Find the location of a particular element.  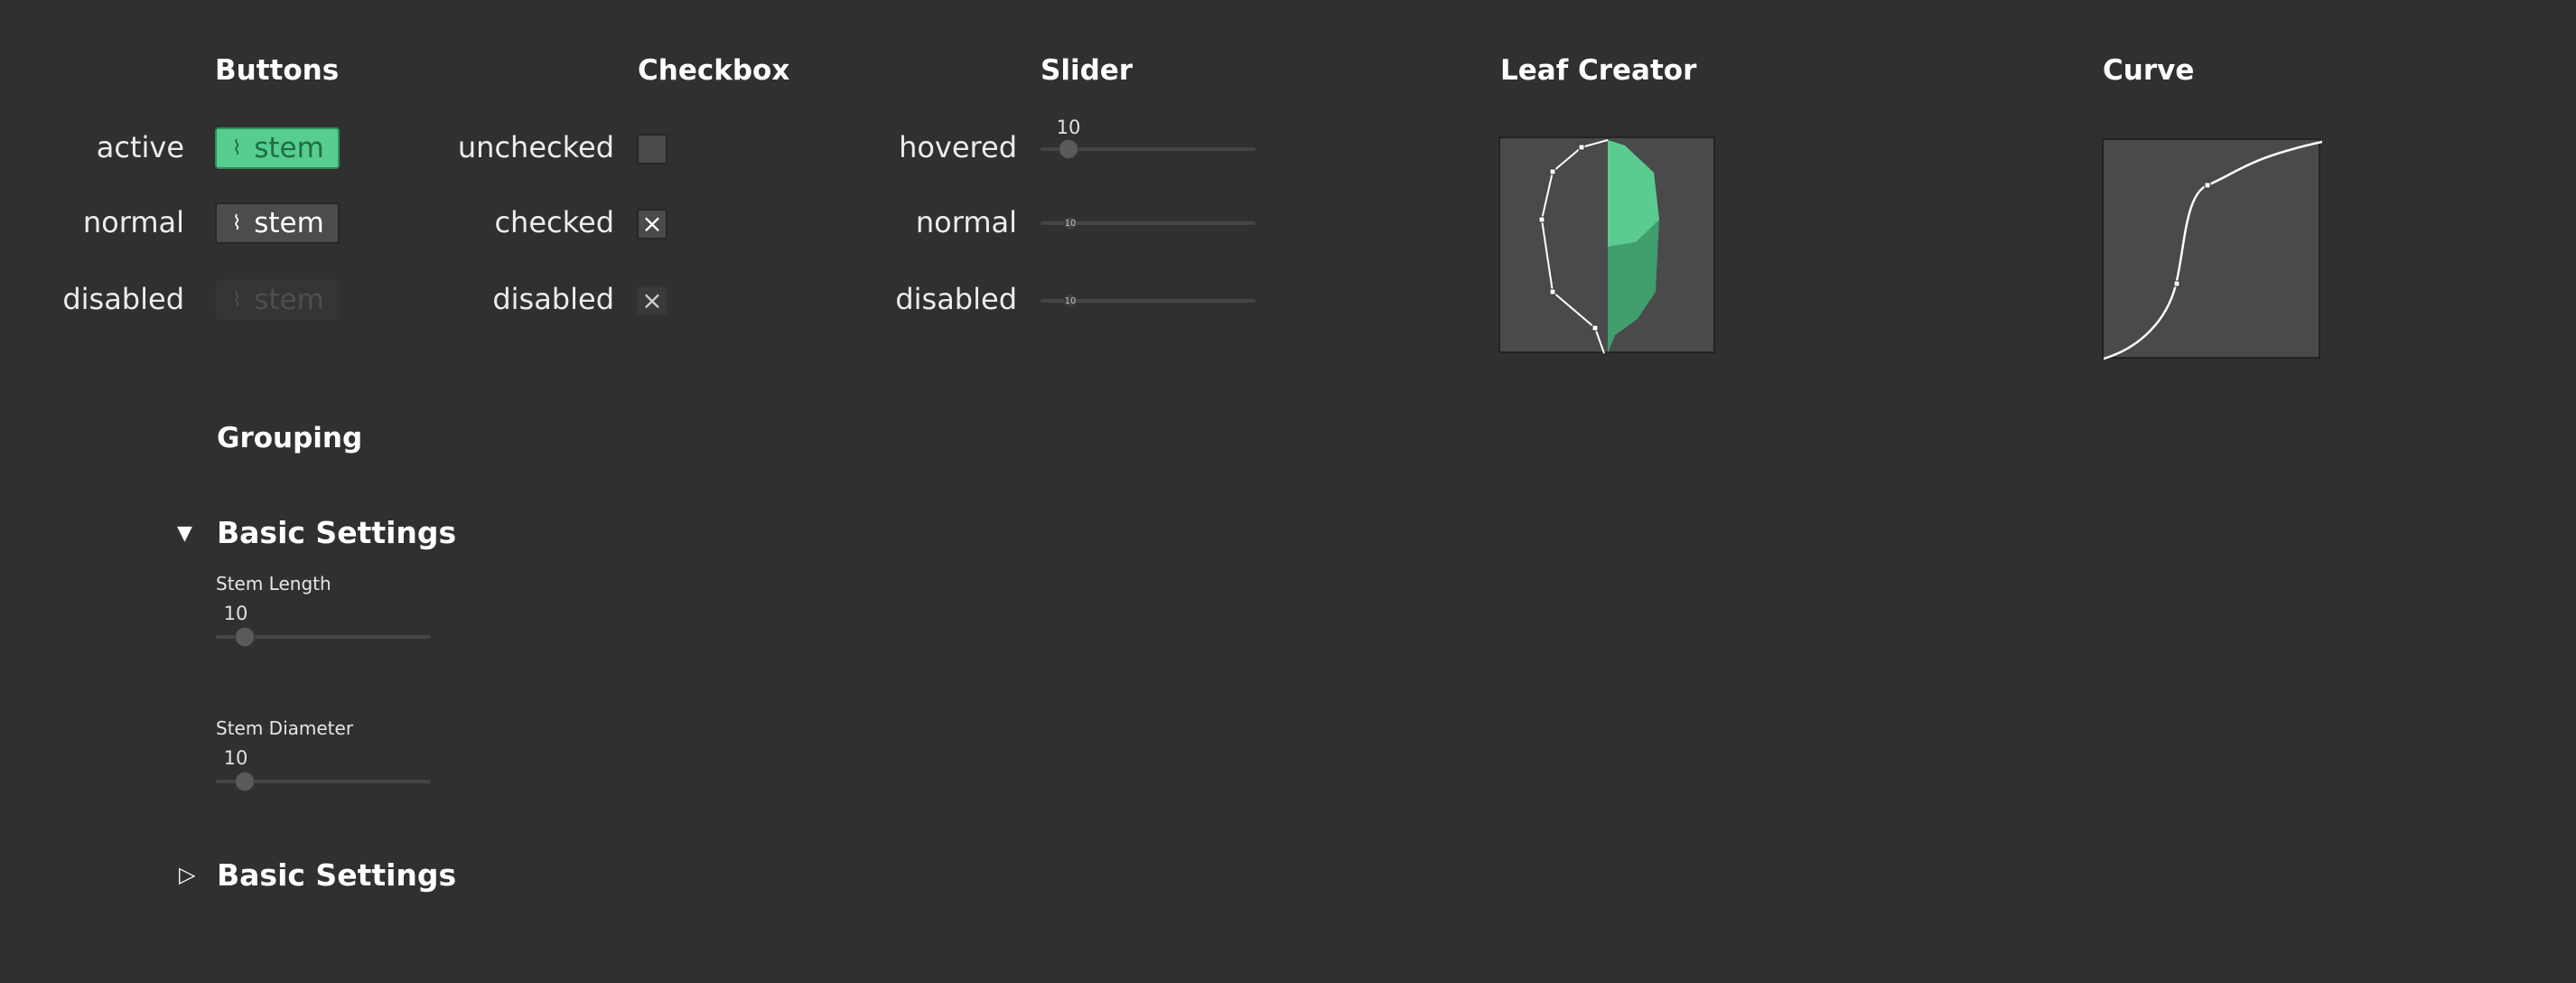

checkbox-unchecked is located at coordinates (652, 149).